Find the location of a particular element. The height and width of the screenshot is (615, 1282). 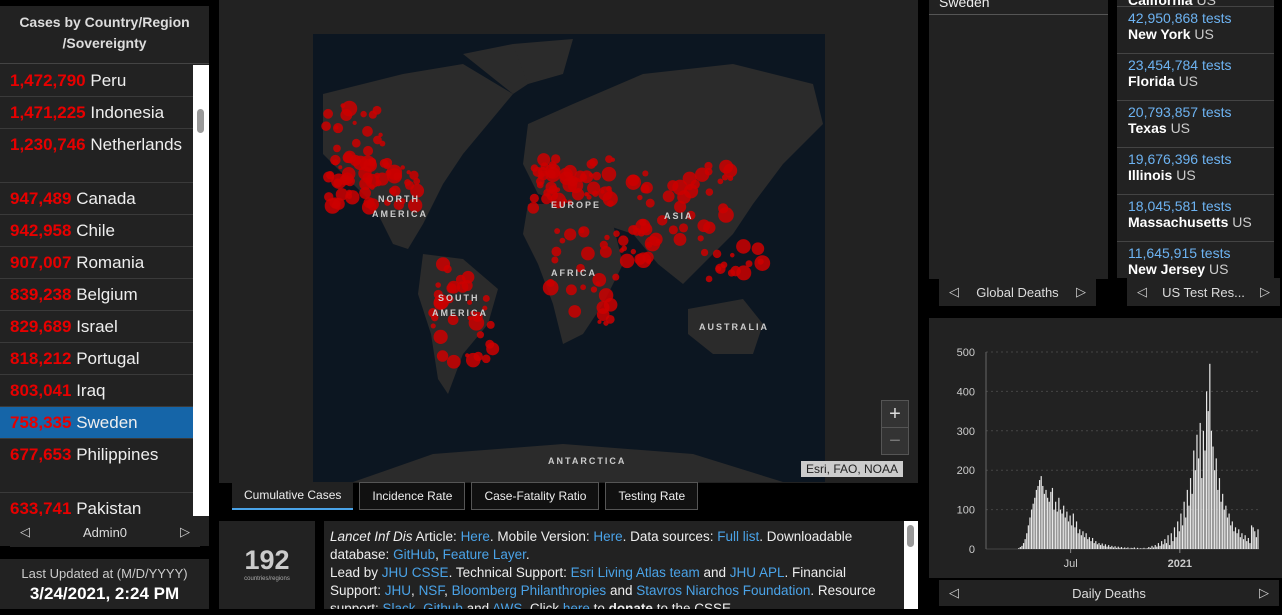

zoom-in-button: + is located at coordinates (895, 414).